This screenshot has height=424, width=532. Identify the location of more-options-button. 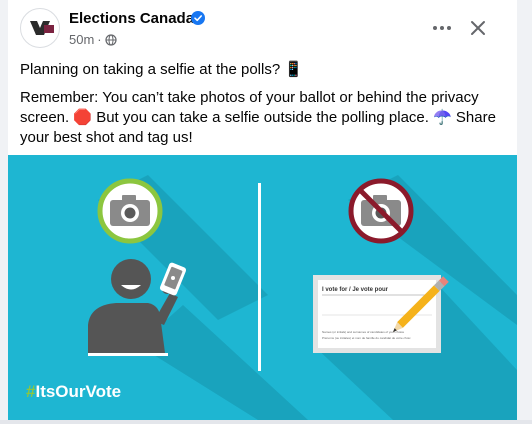
(442, 28).